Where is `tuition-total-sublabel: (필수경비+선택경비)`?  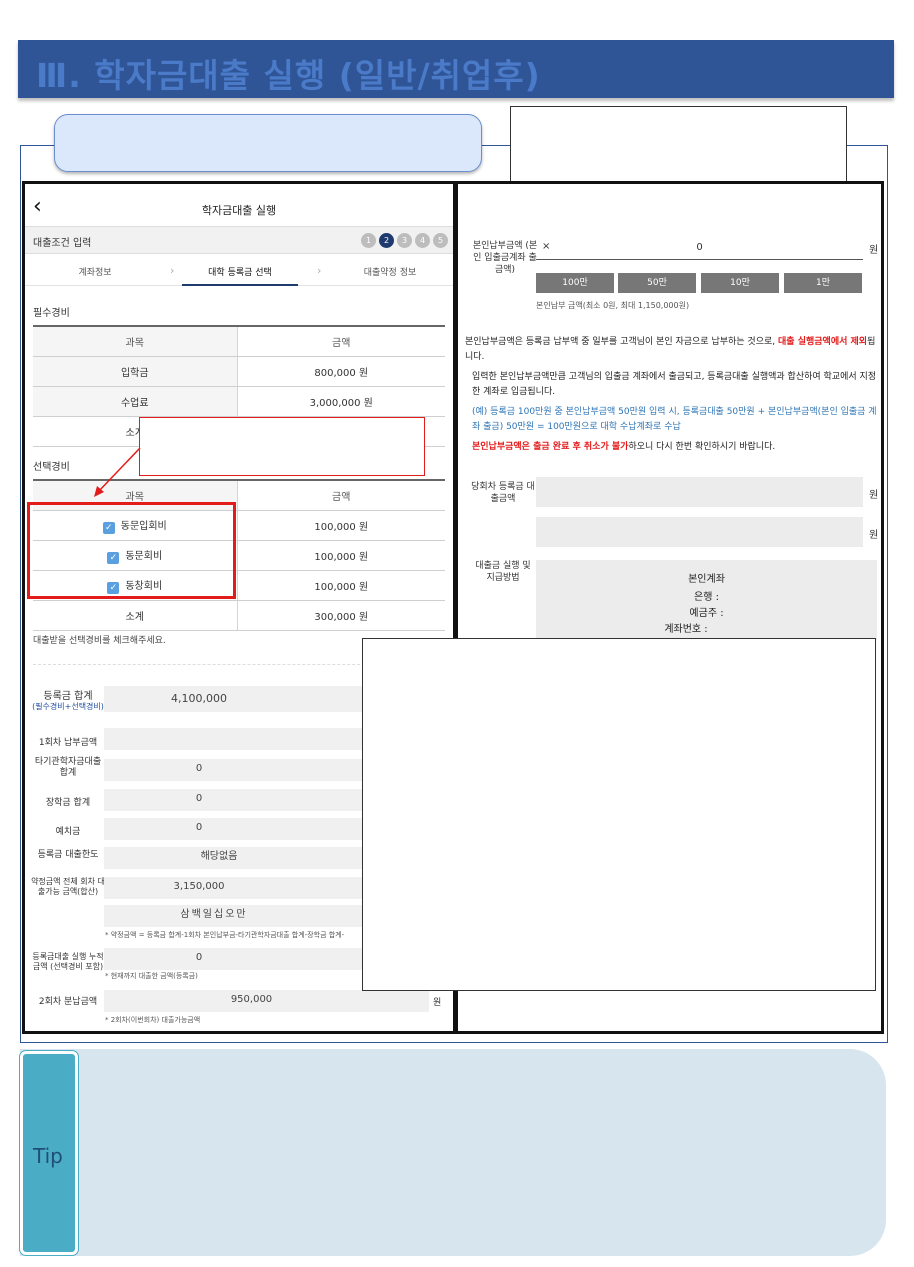
tuition-total-sublabel: (필수경비+선택경비) is located at coordinates (68, 706).